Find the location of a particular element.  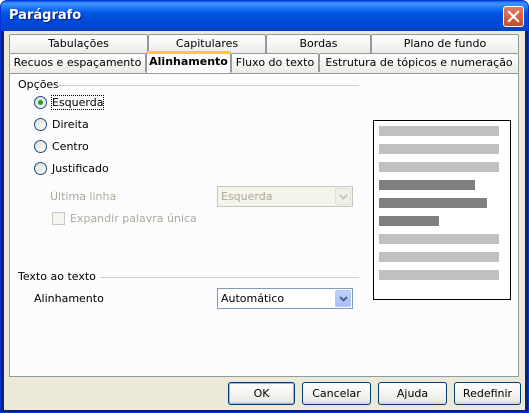

alignment-select: Automático is located at coordinates (285, 298).